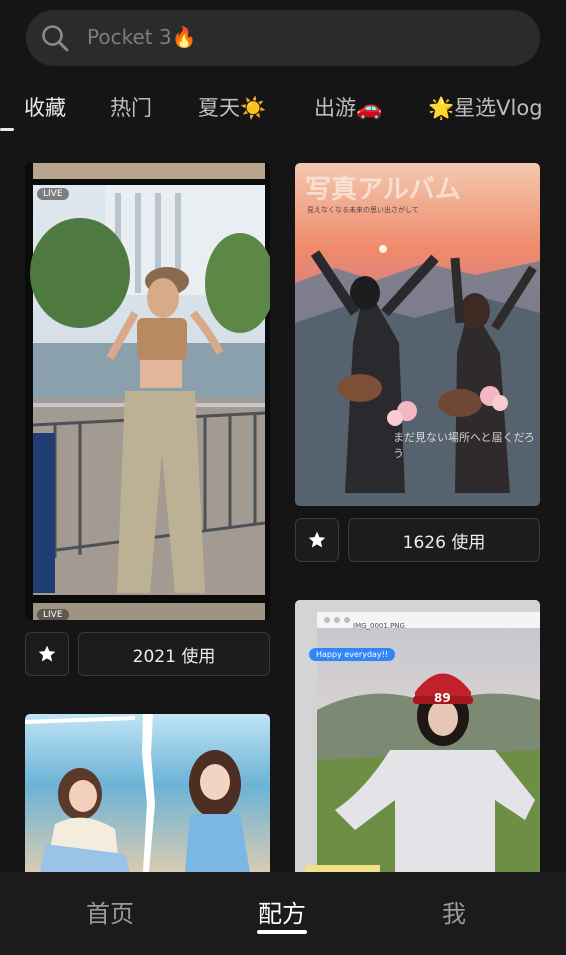 The width and height of the screenshot is (566, 955). What do you see at coordinates (352, 654) in the screenshot?
I see `chat-bubble: Happy everyday!!` at bounding box center [352, 654].